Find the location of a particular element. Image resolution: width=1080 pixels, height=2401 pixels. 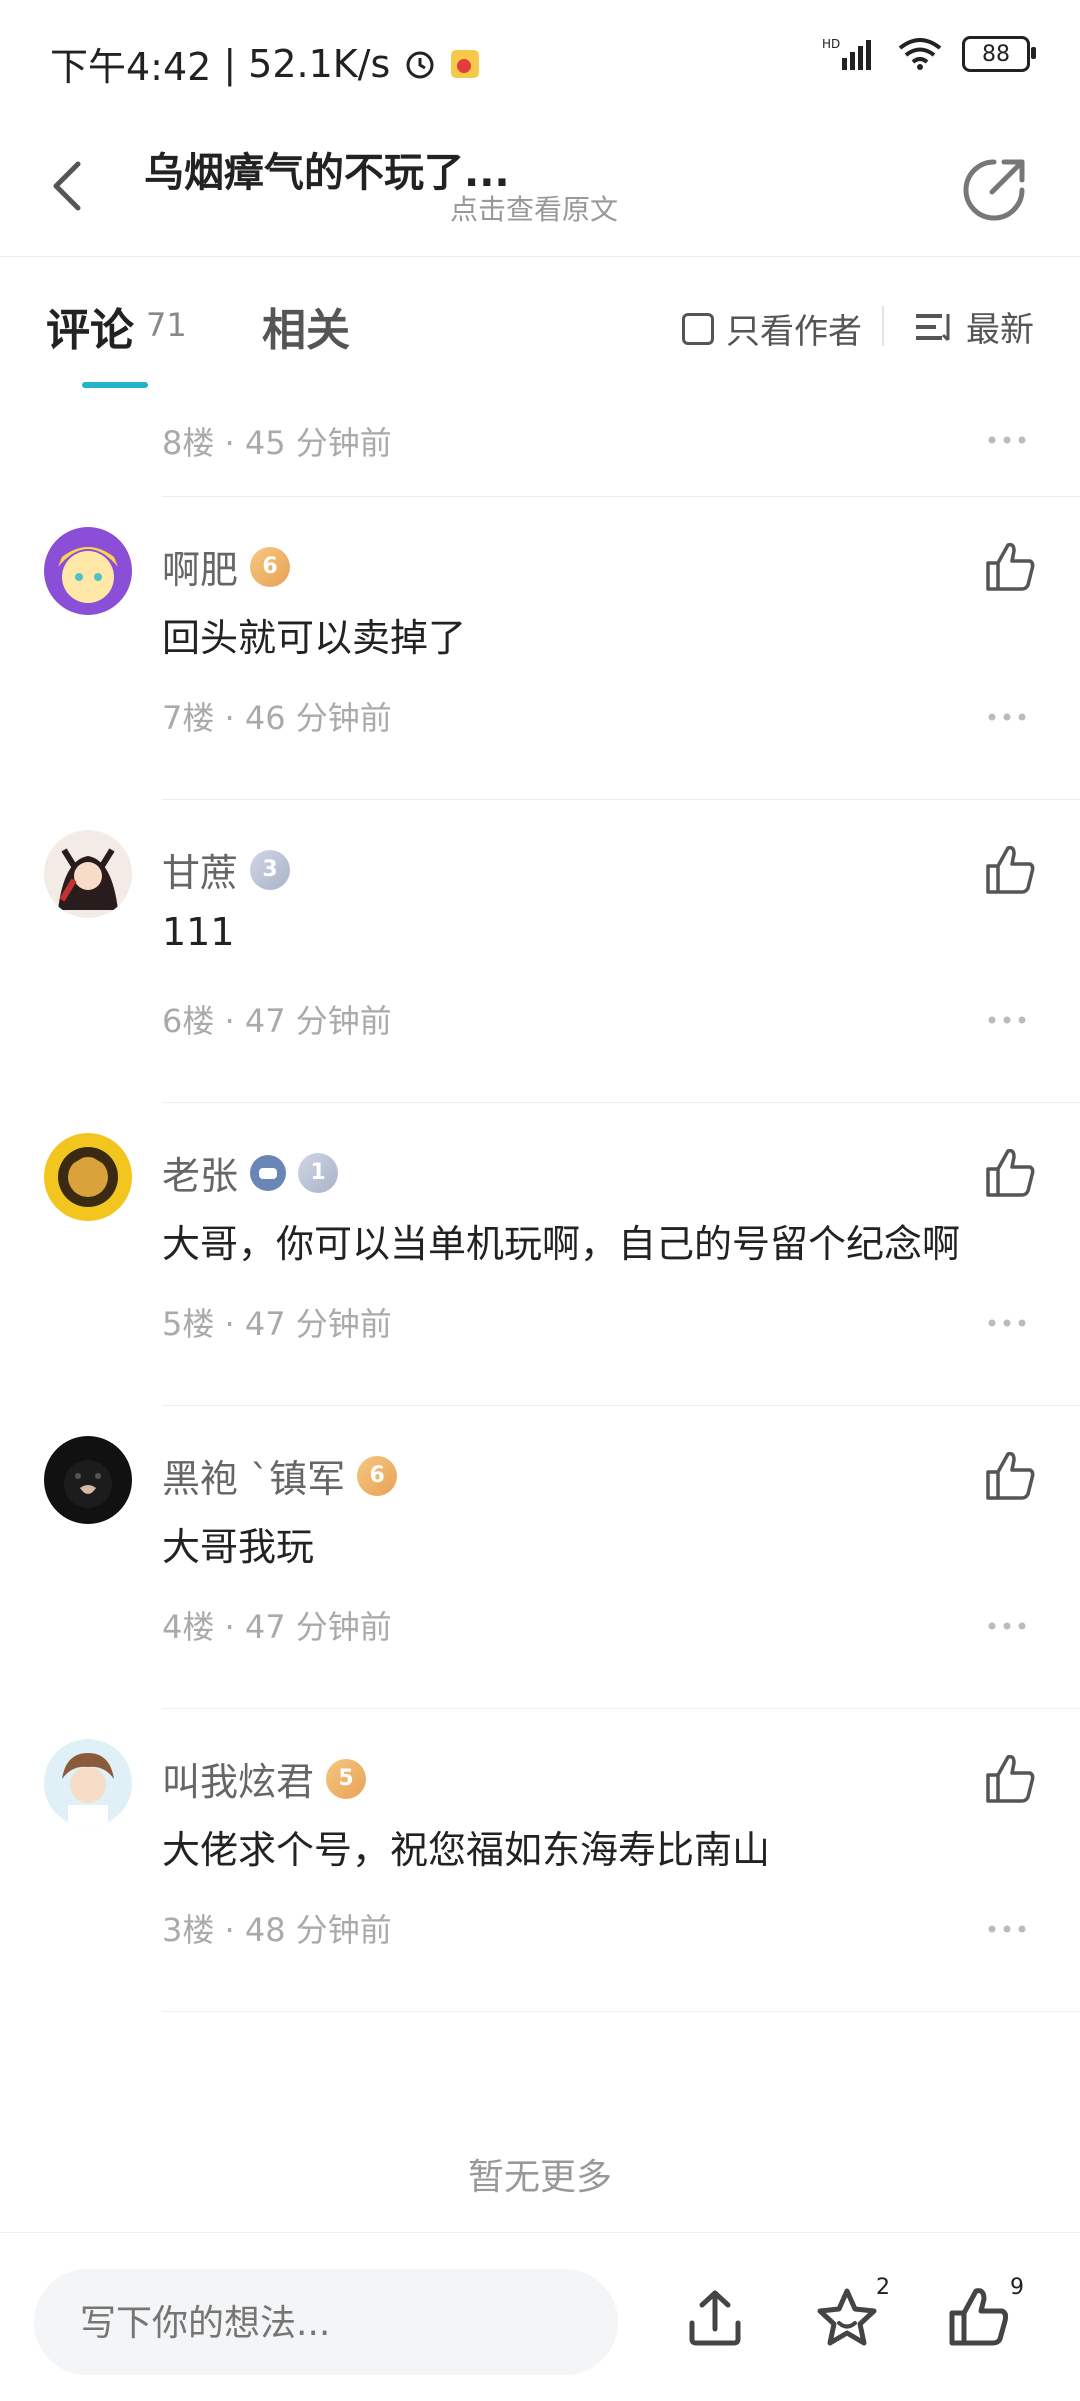

tab-indicator is located at coordinates (115, 385).